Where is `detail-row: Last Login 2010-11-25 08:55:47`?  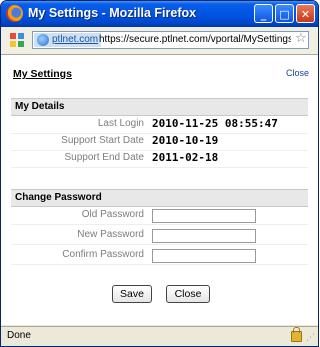 detail-row: Last Login 2010-11-25 08:55:47 is located at coordinates (159, 125).